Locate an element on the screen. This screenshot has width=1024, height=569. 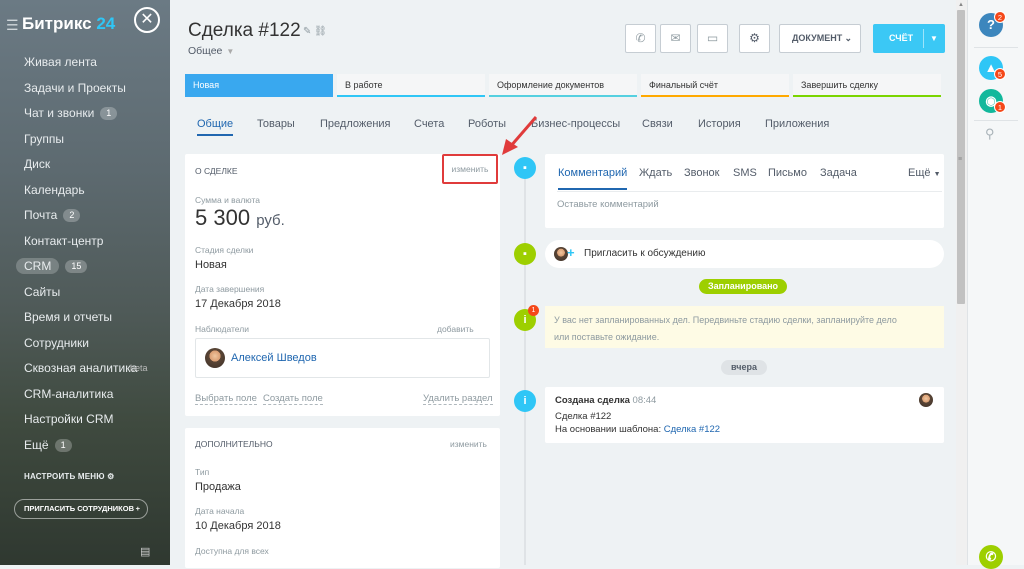
tab-general: Общие is located at coordinates (215, 127).